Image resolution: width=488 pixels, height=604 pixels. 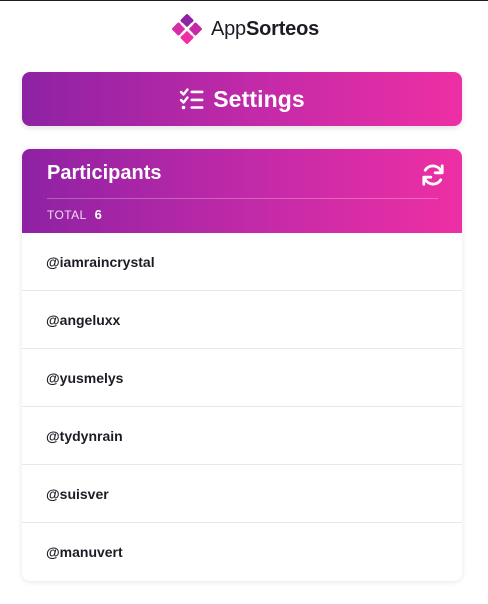 I want to click on brand-name-bold: Sorteos, so click(x=282, y=29).